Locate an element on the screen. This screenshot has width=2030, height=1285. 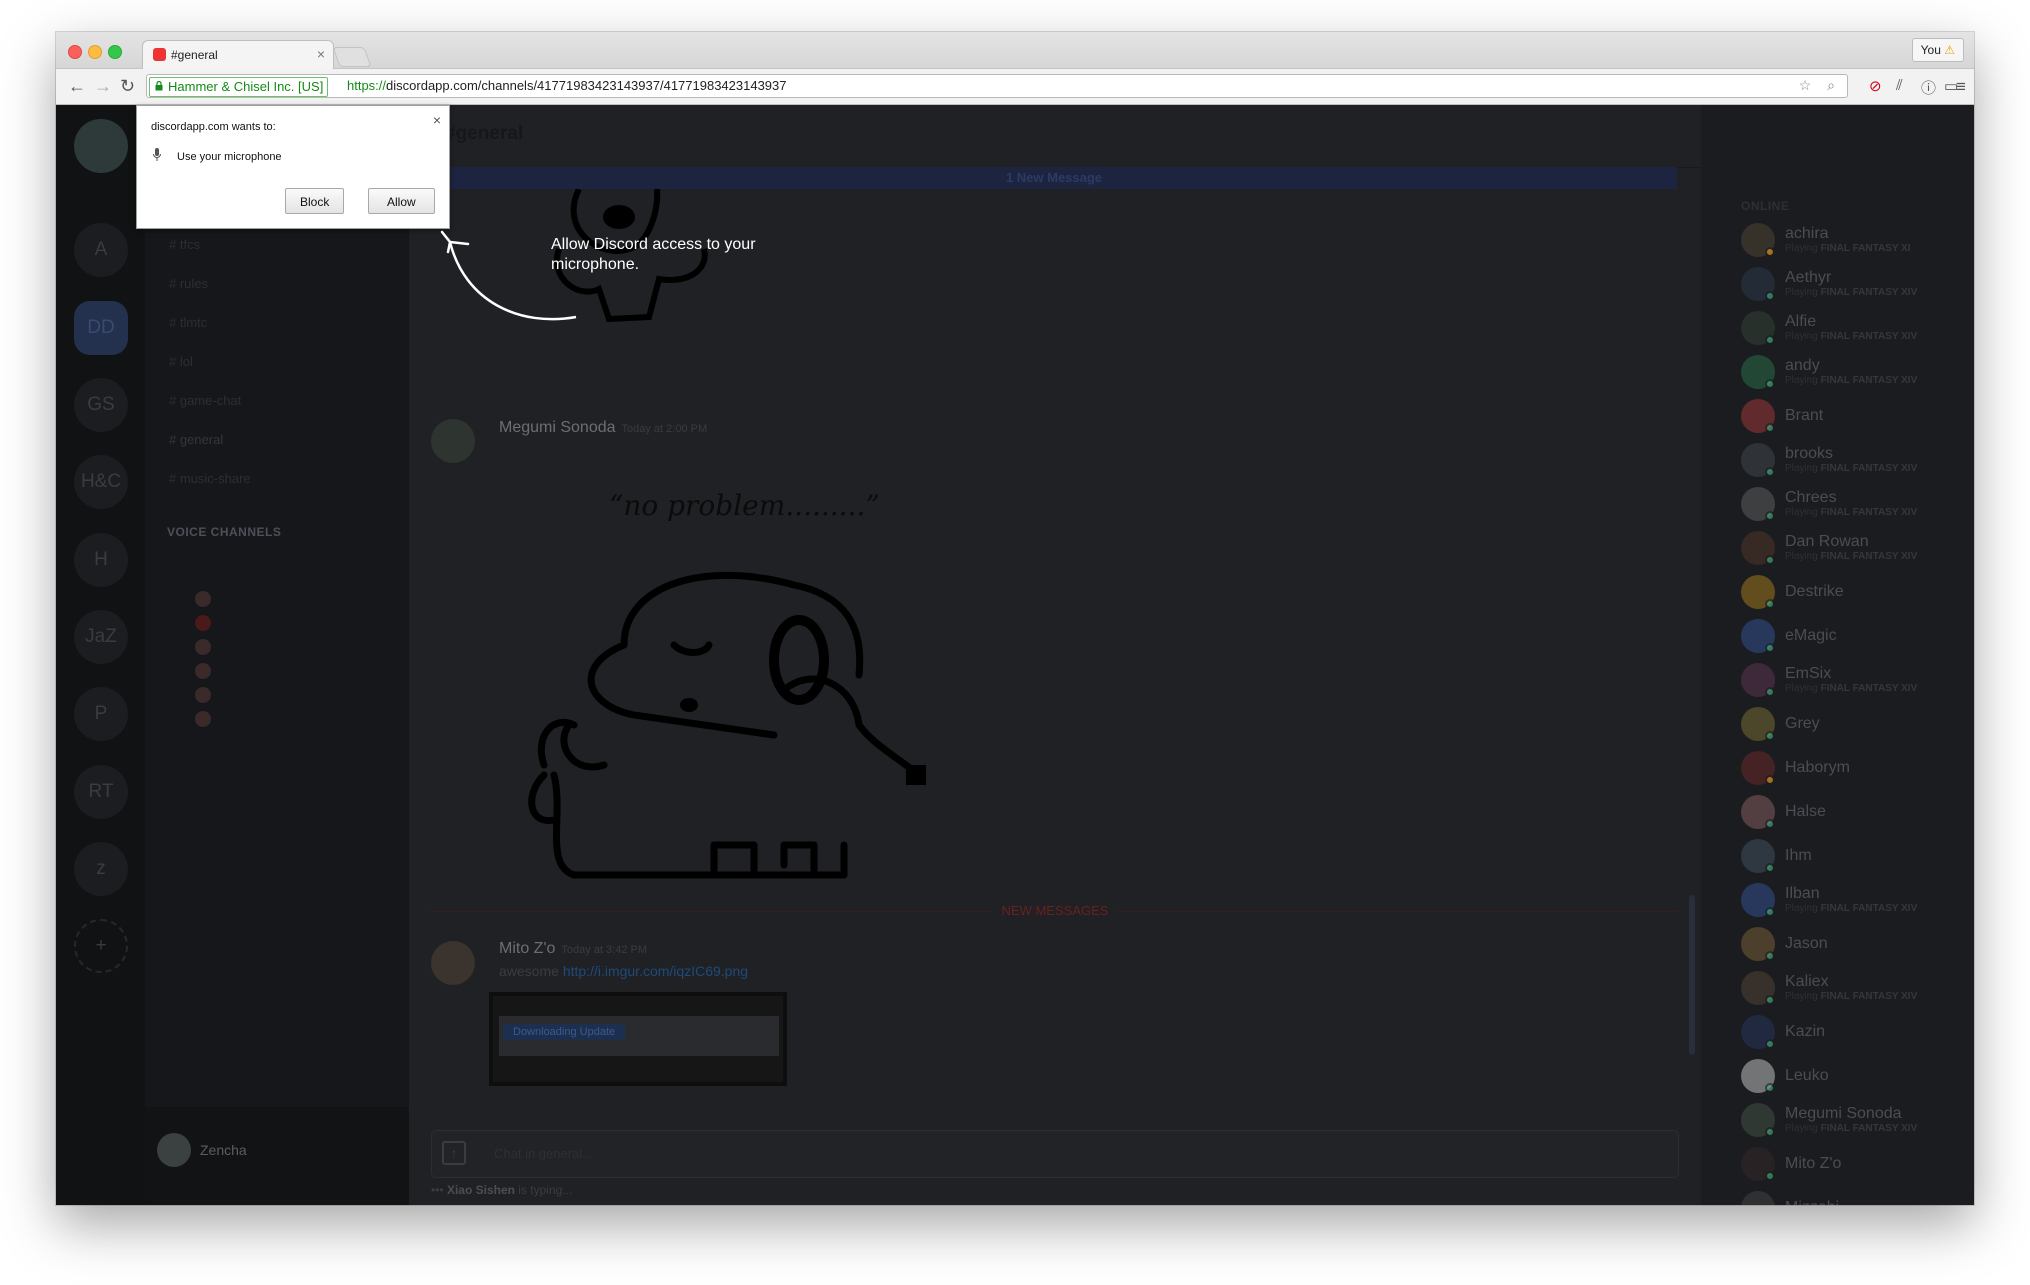
member-item: Dan Rowan Playing FINAL FANTASY XIV is located at coordinates (1851, 551).